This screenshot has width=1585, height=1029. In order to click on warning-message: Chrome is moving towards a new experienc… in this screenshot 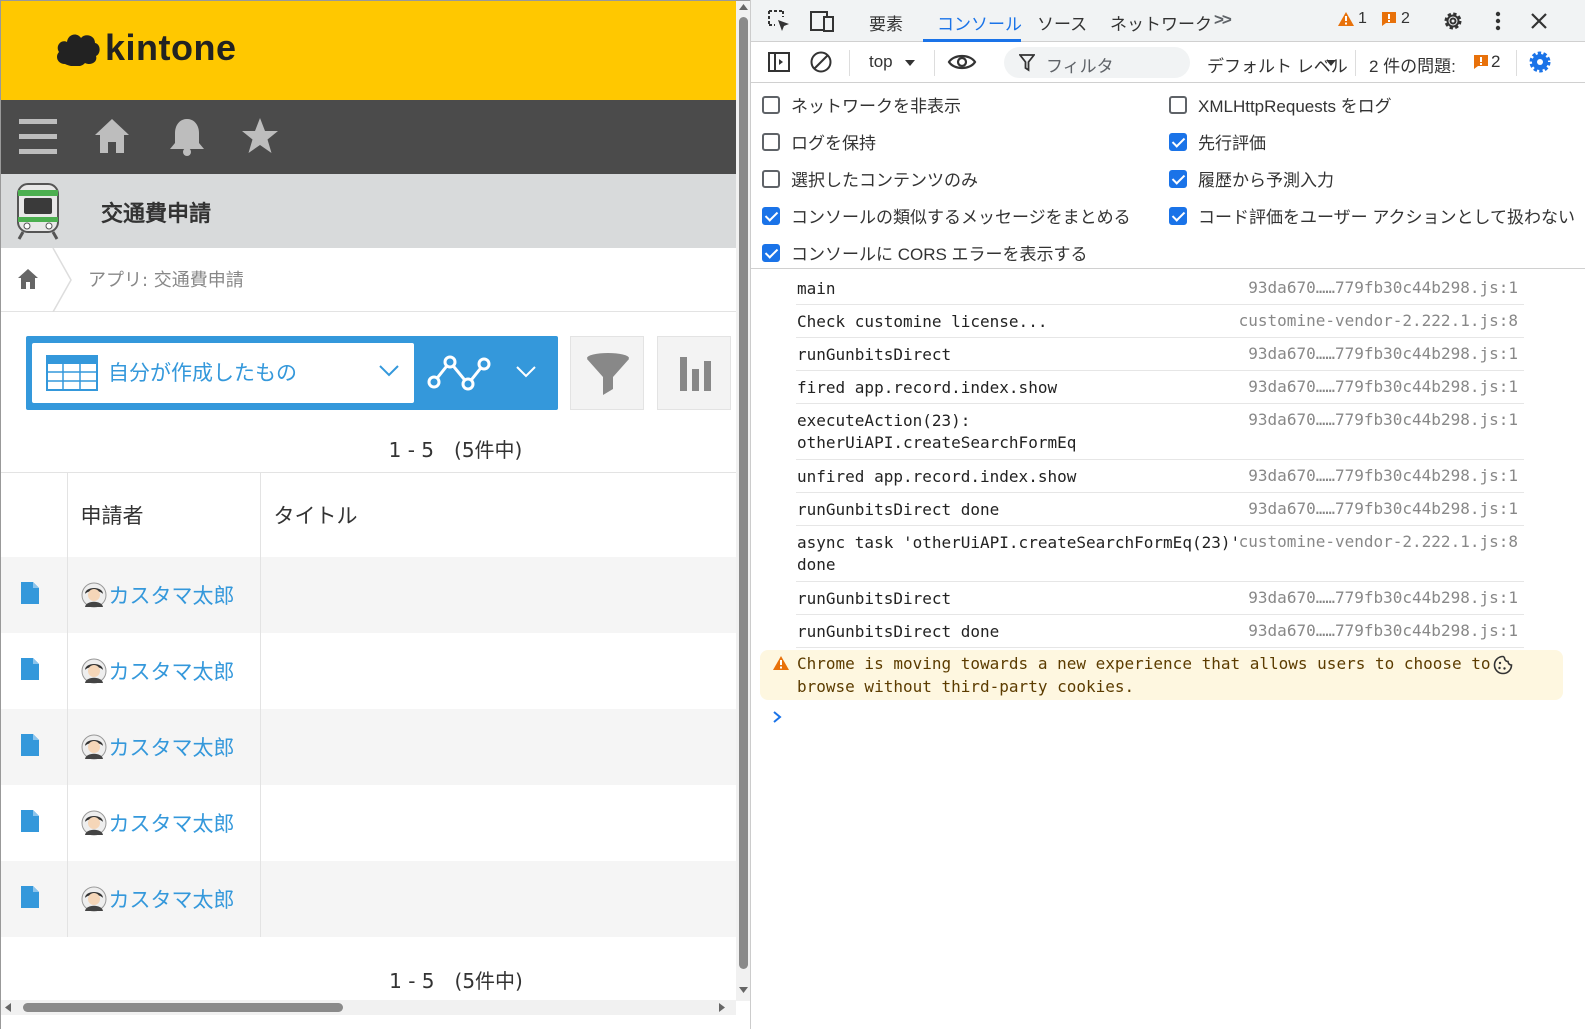, I will do `click(1161, 675)`.